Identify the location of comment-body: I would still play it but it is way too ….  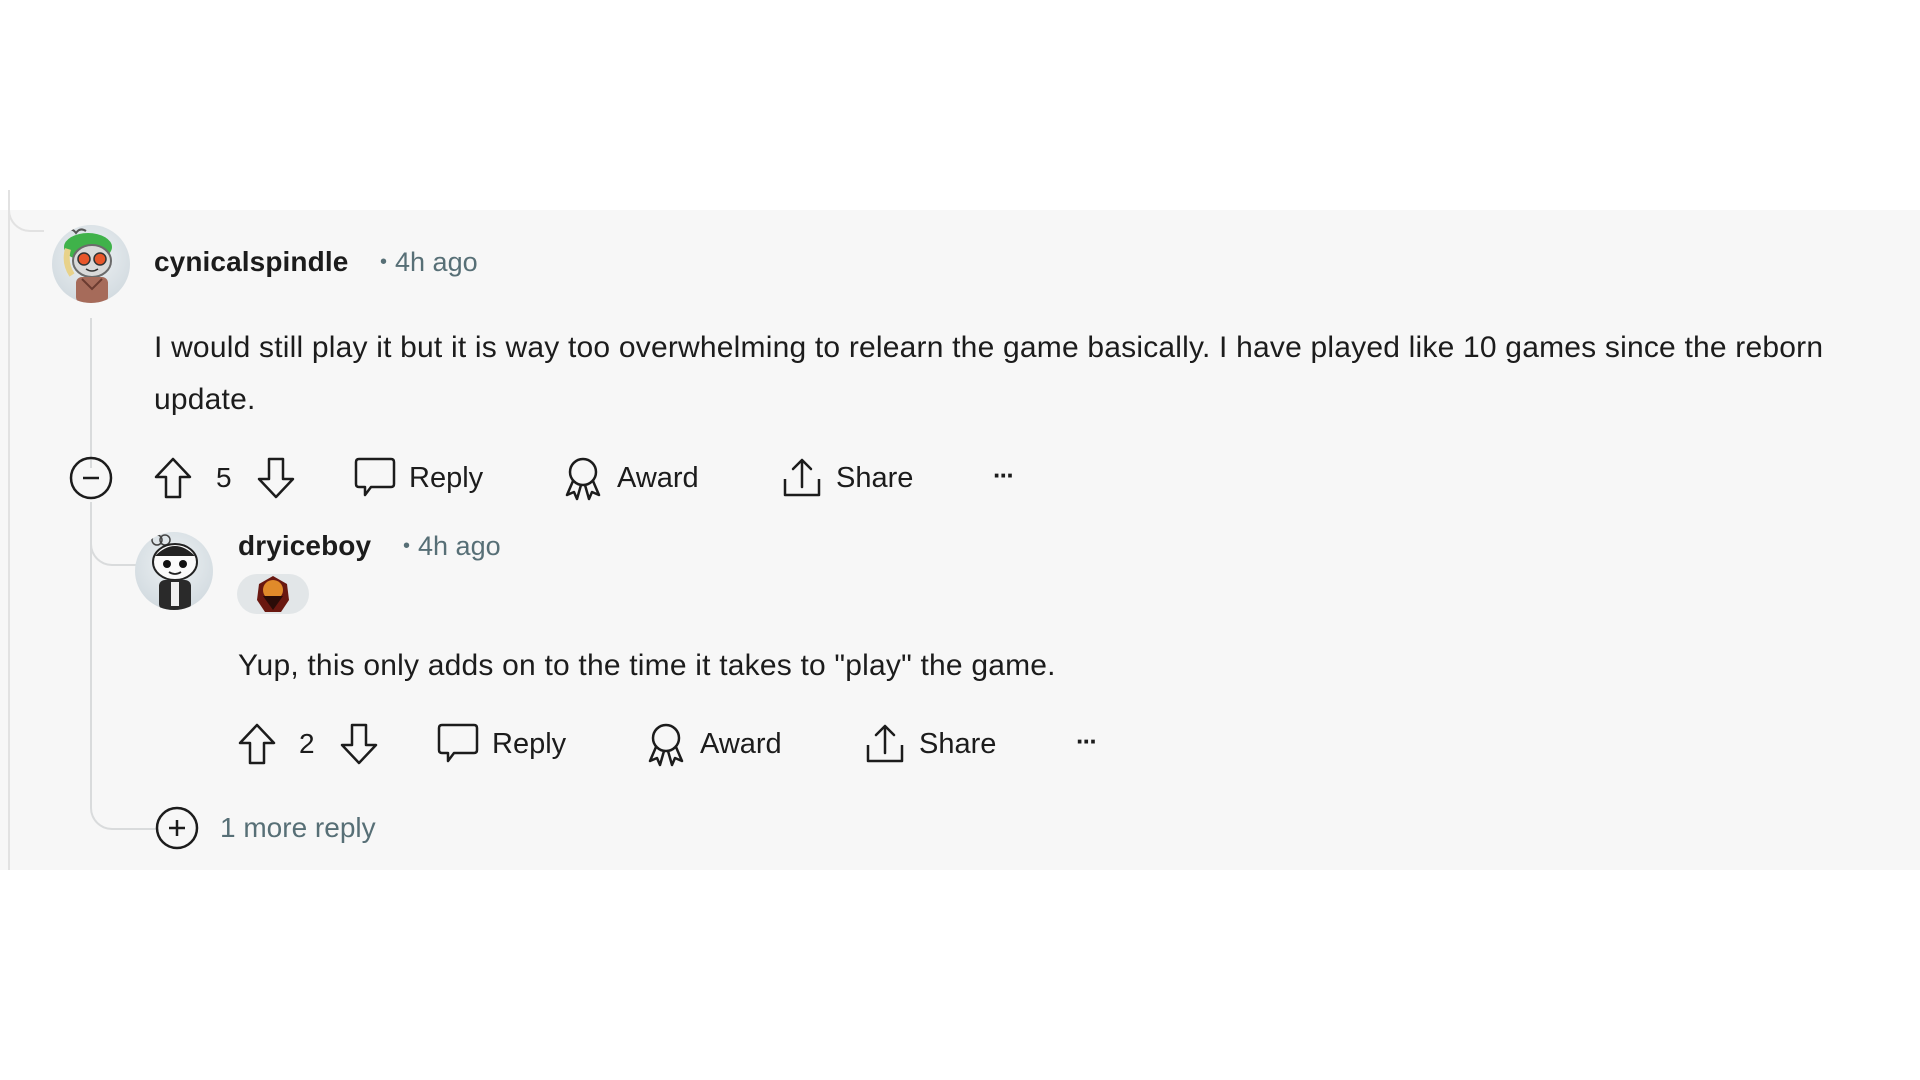
(989, 373).